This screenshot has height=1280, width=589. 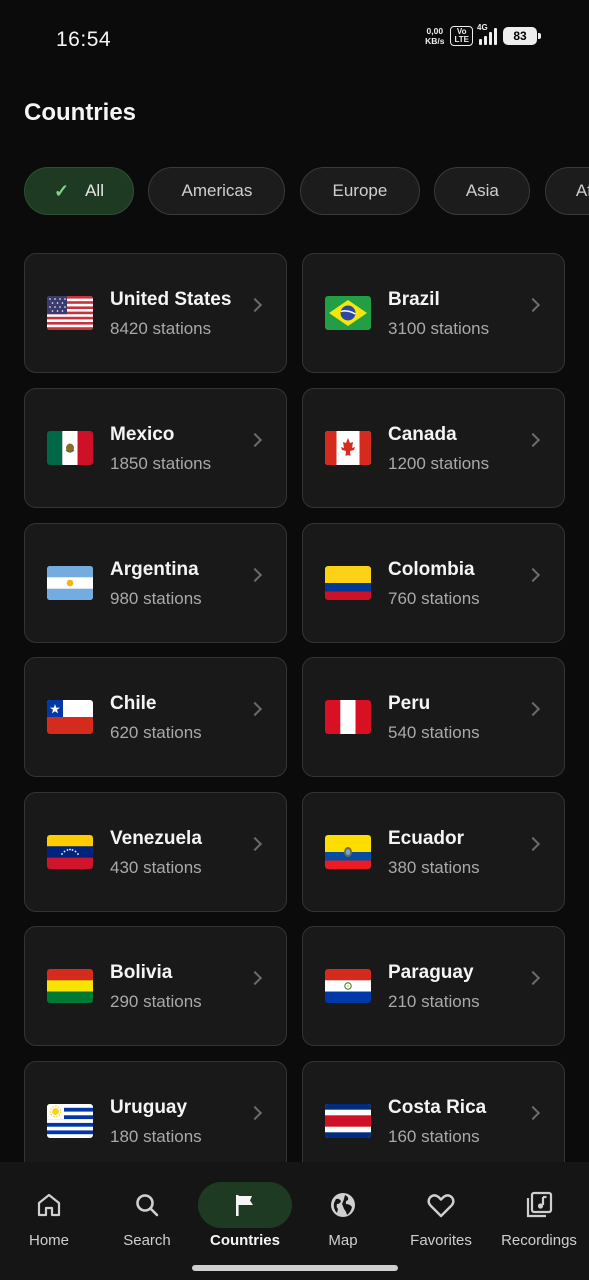 I want to click on nav-favorites: Favorites, so click(x=441, y=1212).